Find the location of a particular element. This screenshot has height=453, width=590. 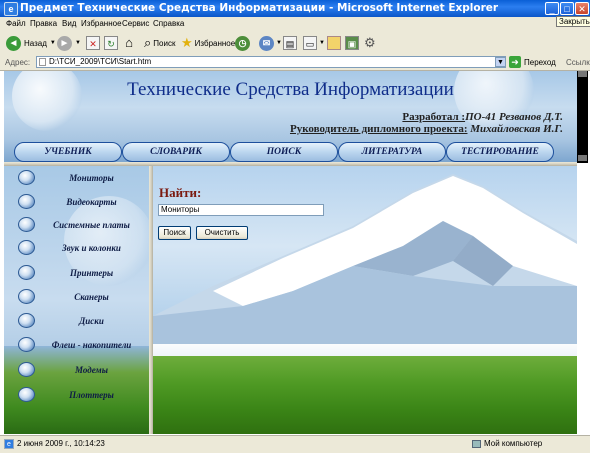

menu-edit: Правка is located at coordinates (43, 23).